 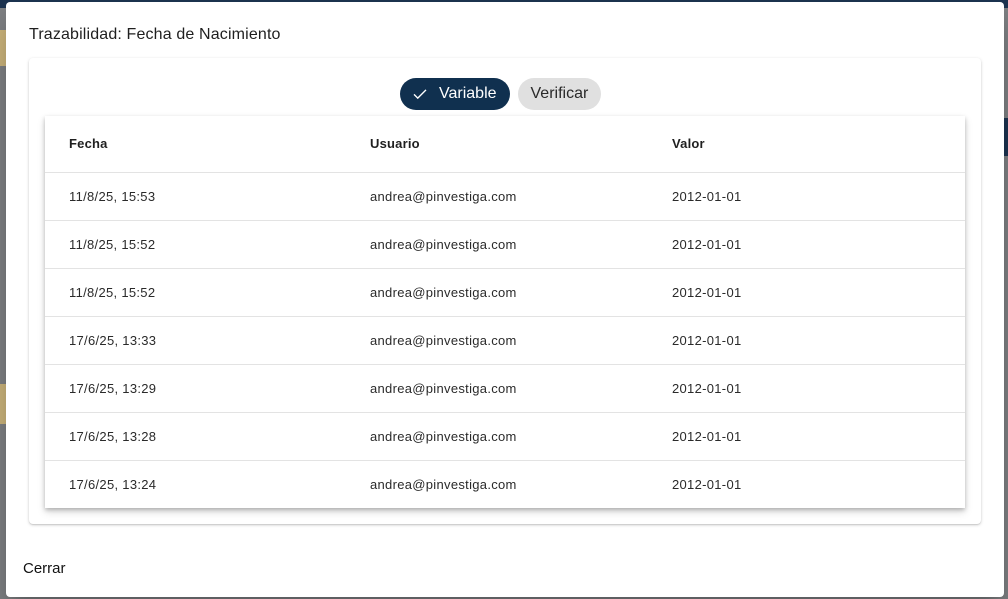 I want to click on table-header-row: Fecha Usuario Valor, so click(x=505, y=144).